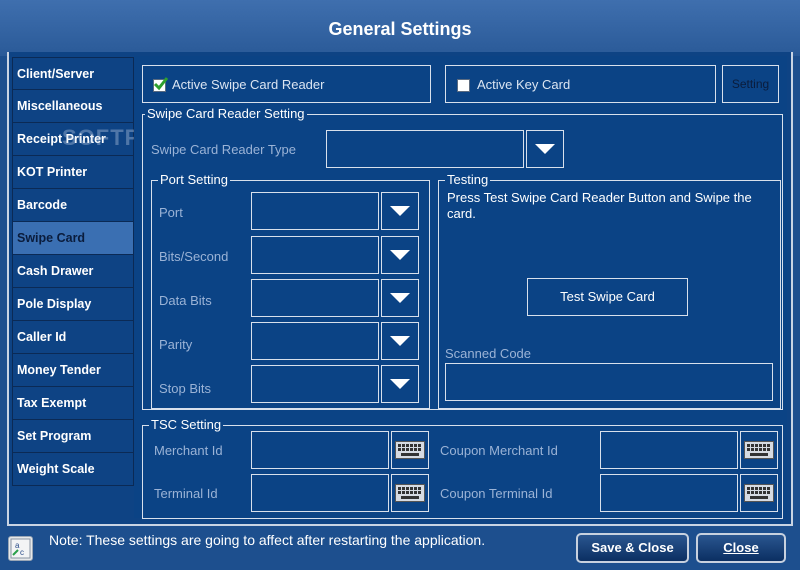  Describe the element at coordinates (741, 548) in the screenshot. I see `close-button: Close` at that location.